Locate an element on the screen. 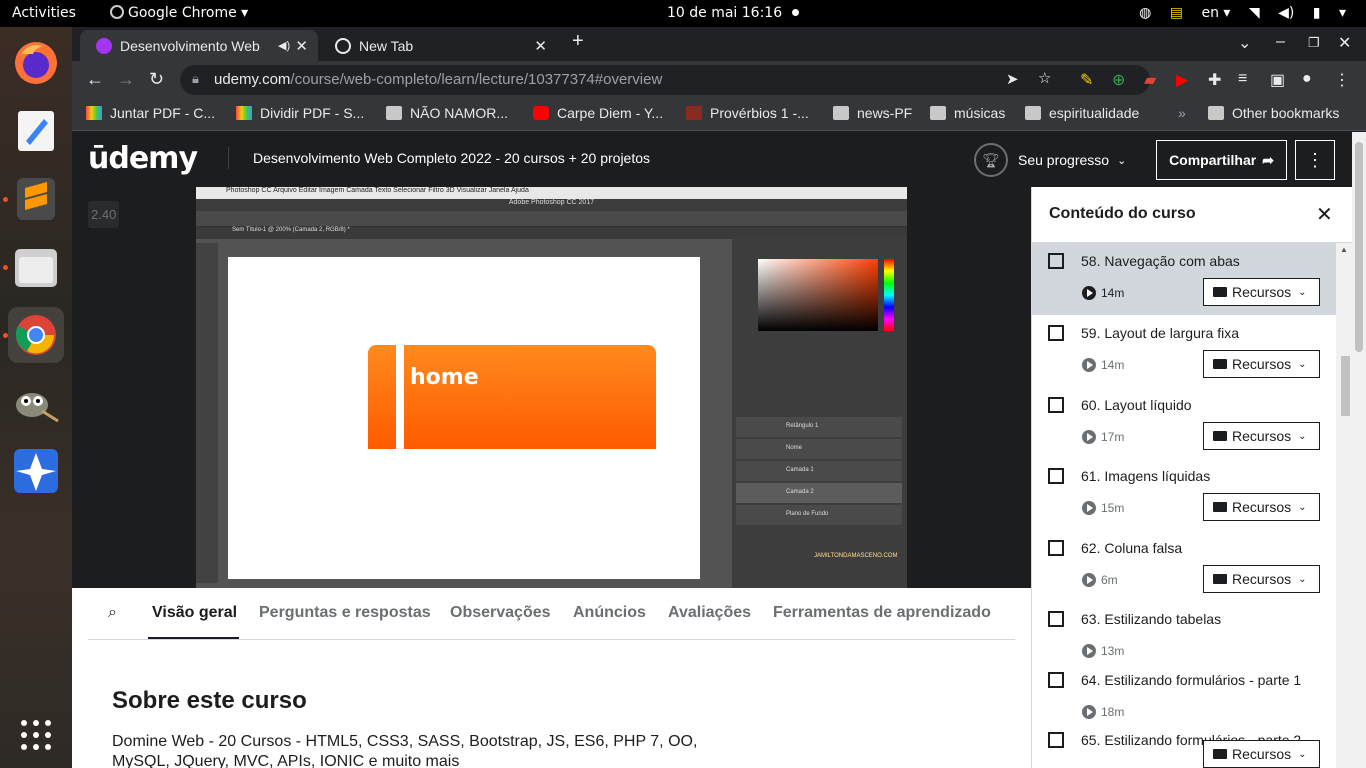  notification-extension-icon: ▰ is located at coordinates (1150, 80).